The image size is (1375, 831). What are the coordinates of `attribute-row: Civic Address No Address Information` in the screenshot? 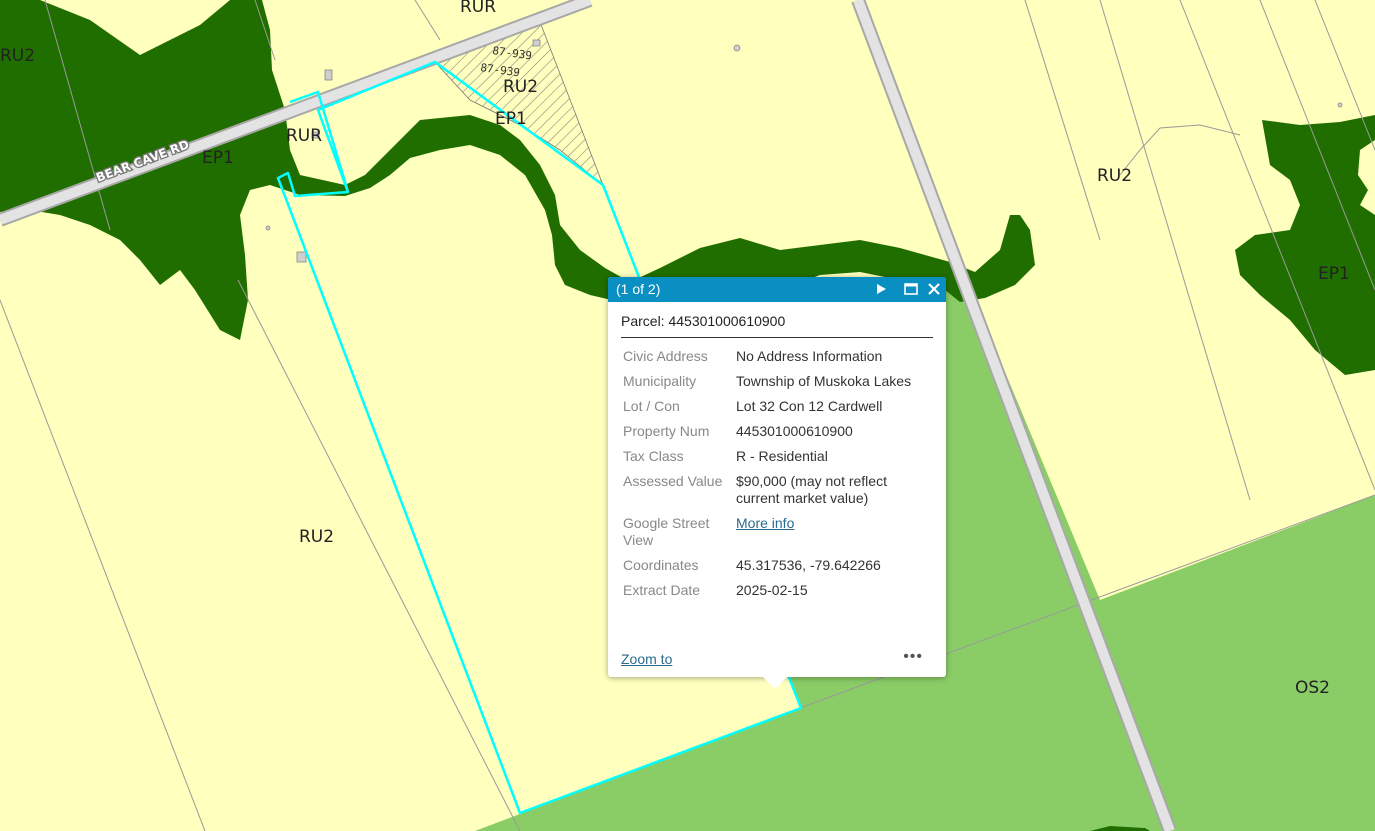 It's located at (777, 356).